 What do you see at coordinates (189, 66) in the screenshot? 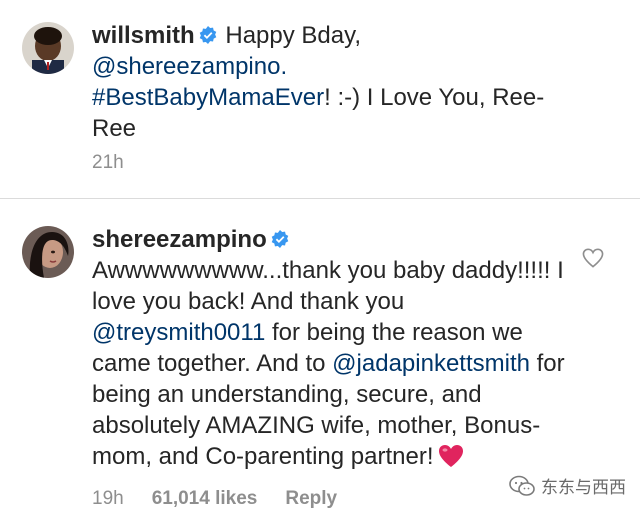
I see `mention-link: @shereezampino.` at bounding box center [189, 66].